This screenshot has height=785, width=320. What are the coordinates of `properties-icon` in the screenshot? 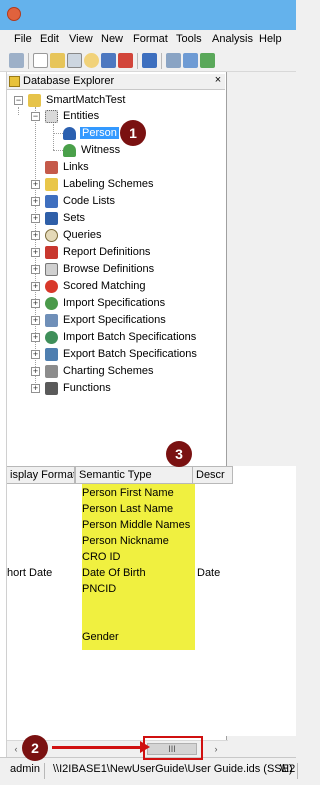 It's located at (108, 60).